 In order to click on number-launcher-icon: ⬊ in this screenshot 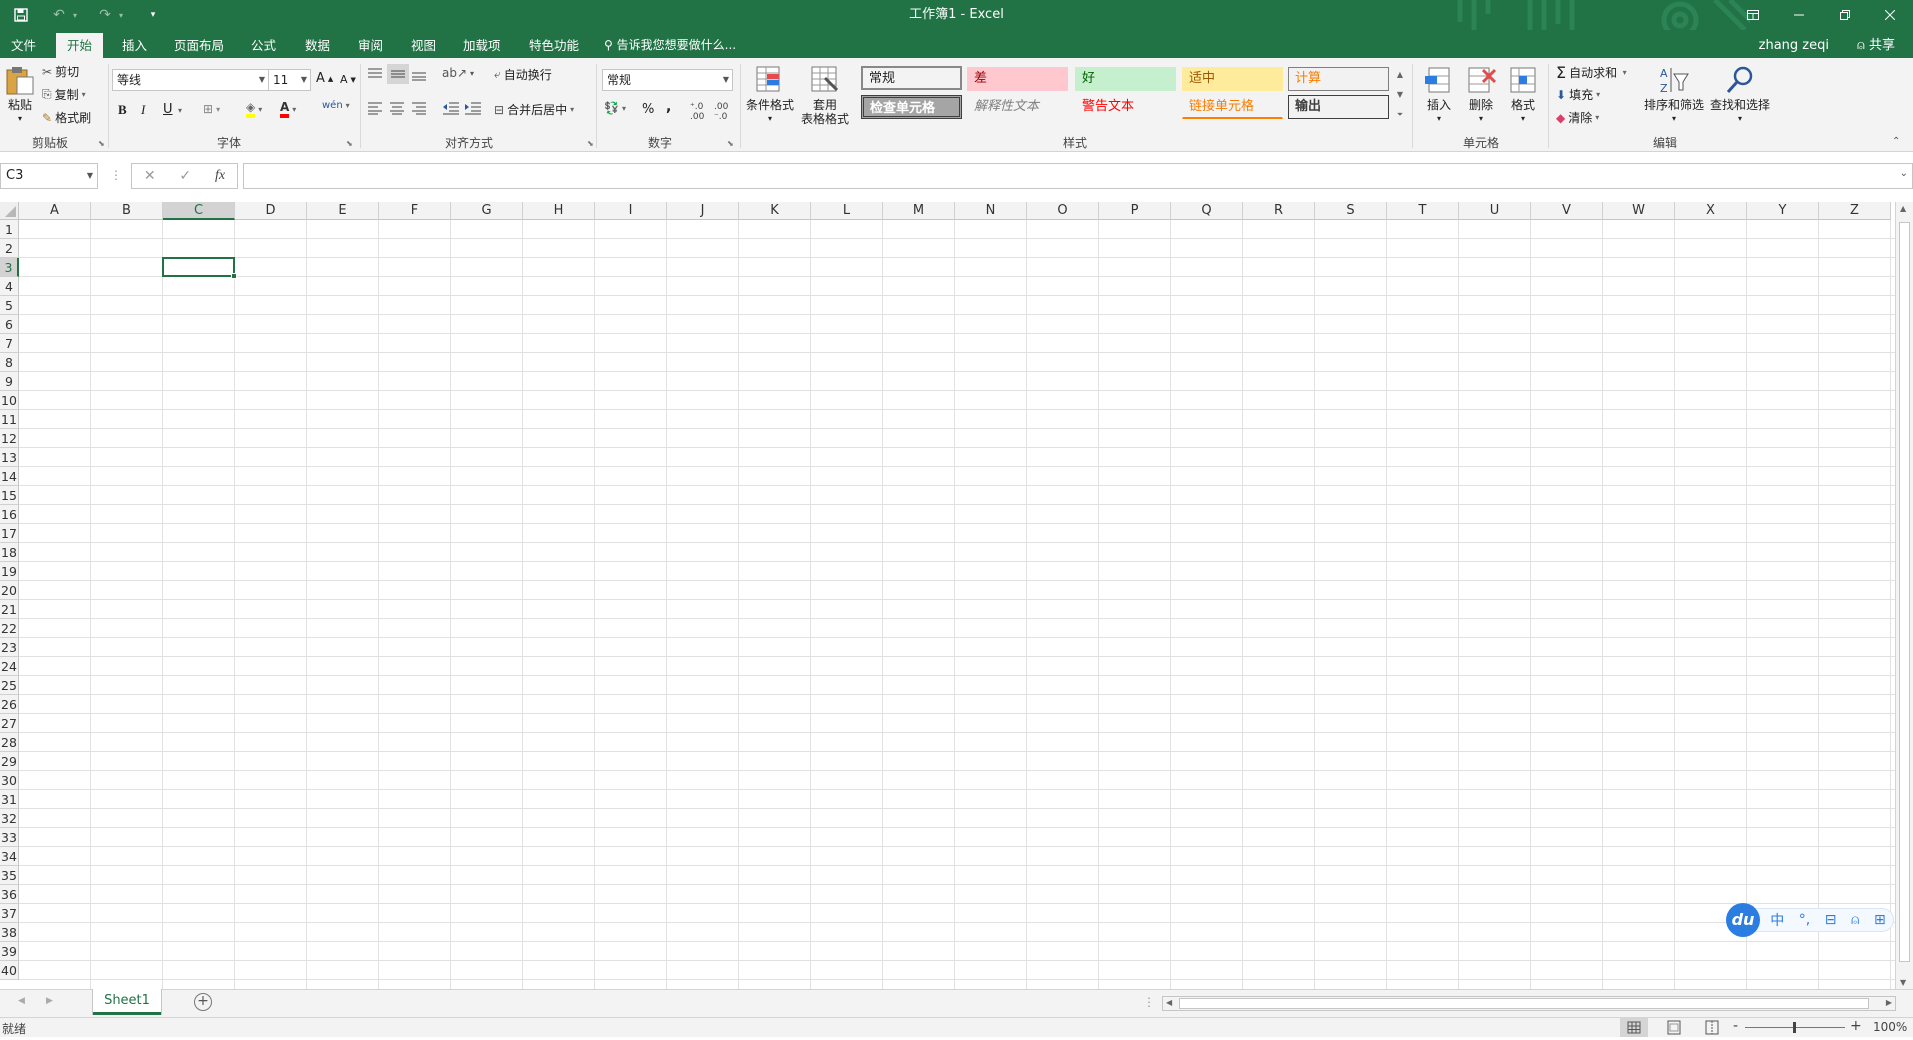, I will do `click(730, 143)`.